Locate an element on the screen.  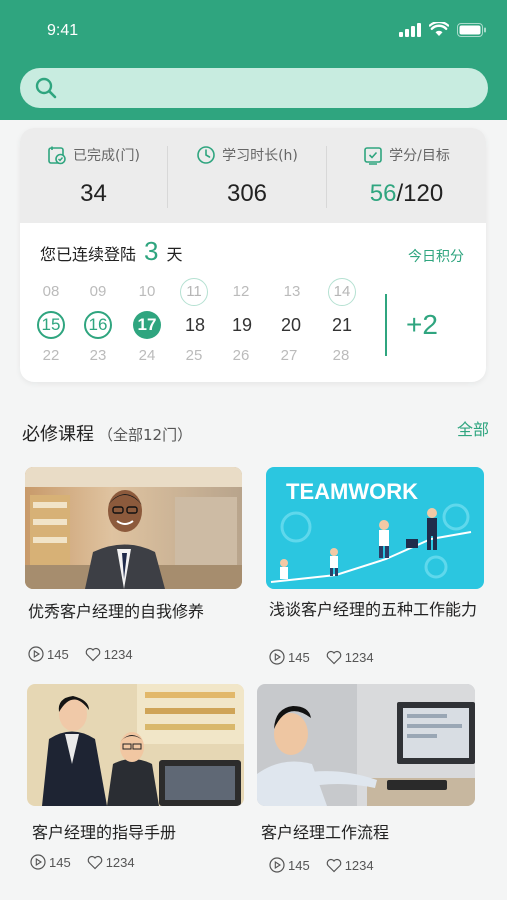
salesman-image is located at coordinates (133, 528).